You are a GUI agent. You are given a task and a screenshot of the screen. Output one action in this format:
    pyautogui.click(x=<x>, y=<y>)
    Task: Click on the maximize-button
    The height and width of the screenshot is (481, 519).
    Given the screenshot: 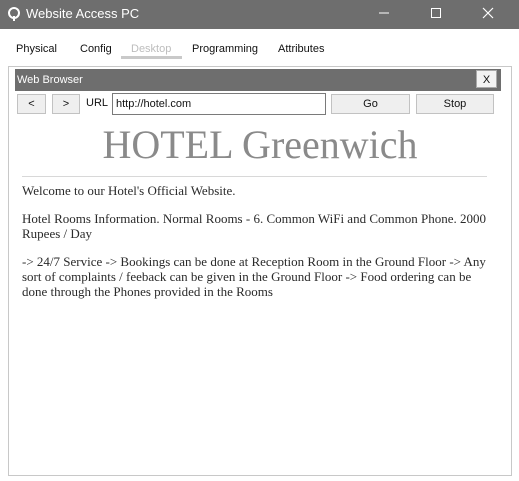 What is the action you would take?
    pyautogui.click(x=436, y=14)
    